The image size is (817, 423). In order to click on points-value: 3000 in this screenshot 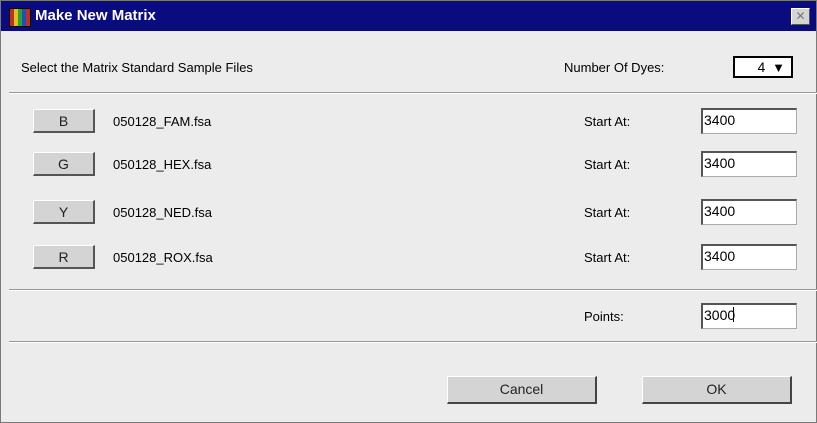, I will do `click(720, 315)`.